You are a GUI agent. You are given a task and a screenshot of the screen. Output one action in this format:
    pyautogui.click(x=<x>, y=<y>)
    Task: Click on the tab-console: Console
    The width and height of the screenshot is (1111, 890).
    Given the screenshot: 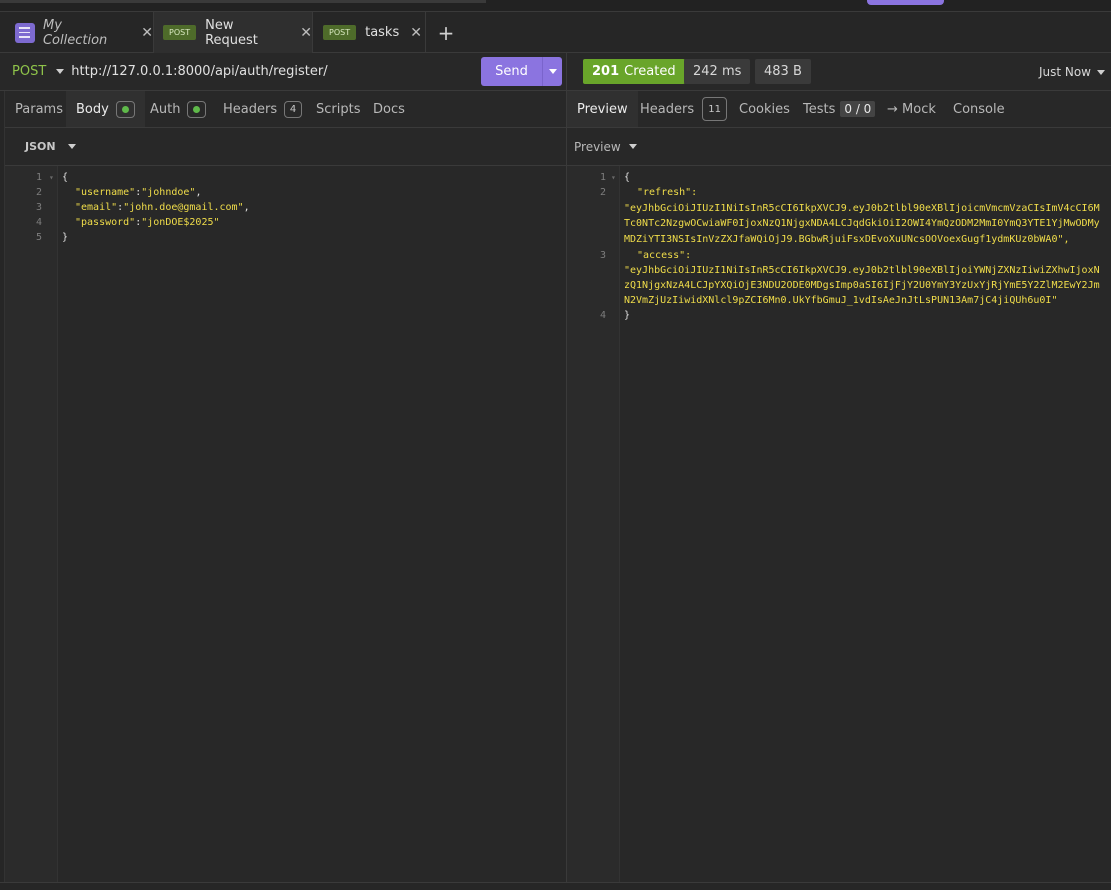 What is the action you would take?
    pyautogui.click(x=979, y=109)
    